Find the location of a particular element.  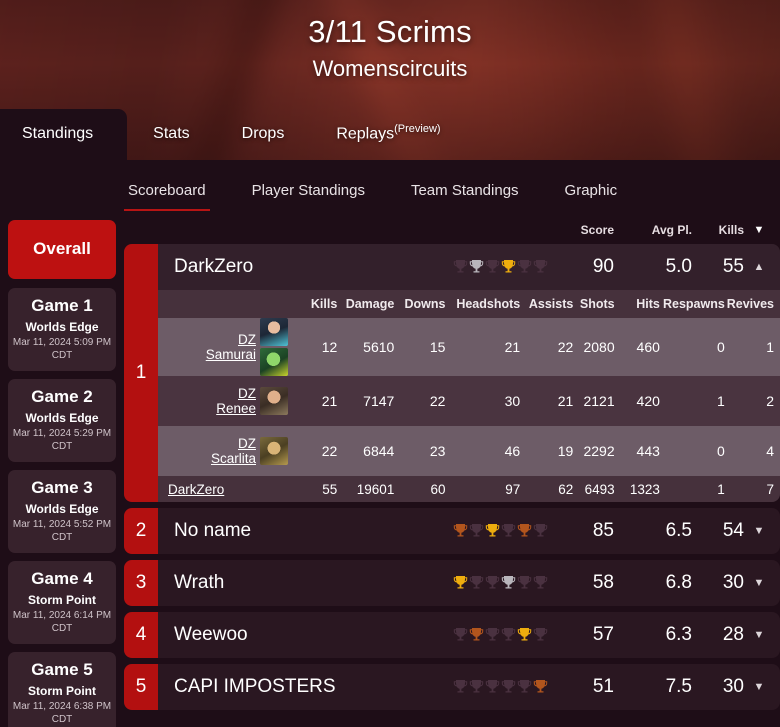

column-header-avg-placement: Avg Pl. is located at coordinates (653, 230).